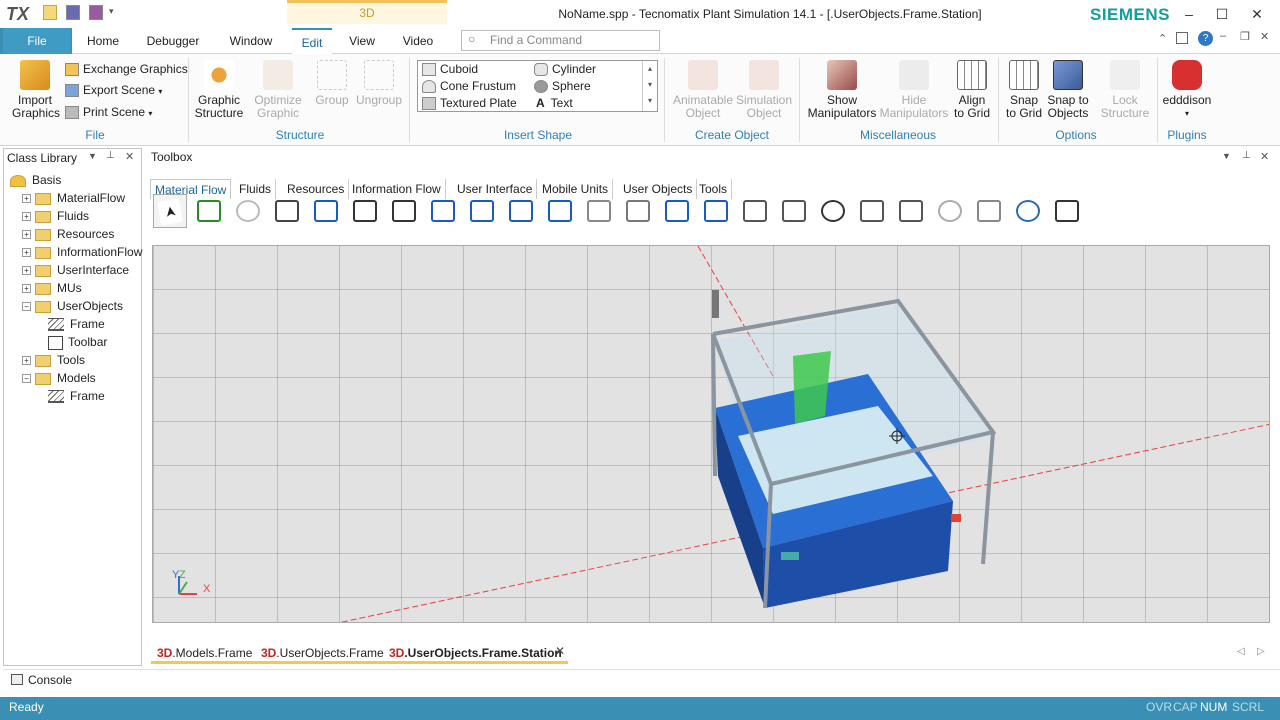 The width and height of the screenshot is (1280, 720). What do you see at coordinates (469, 103) in the screenshot?
I see `shape-textured-plate: Textured Plate` at bounding box center [469, 103].